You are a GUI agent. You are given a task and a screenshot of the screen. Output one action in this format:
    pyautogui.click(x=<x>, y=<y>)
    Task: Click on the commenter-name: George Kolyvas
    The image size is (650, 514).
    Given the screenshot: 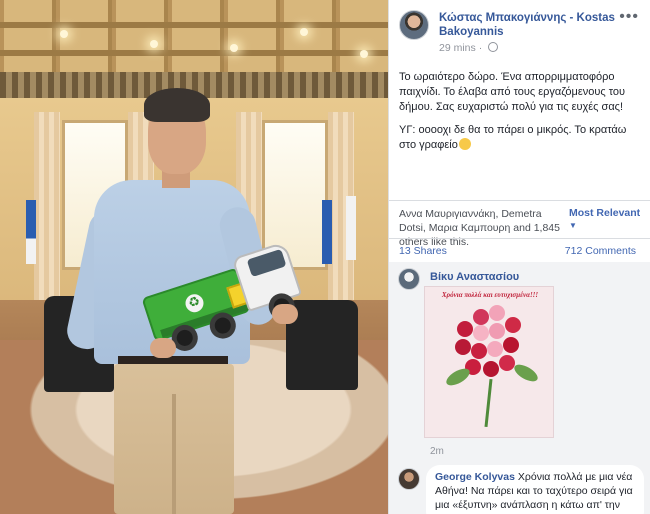 What is the action you would take?
    pyautogui.click(x=475, y=477)
    